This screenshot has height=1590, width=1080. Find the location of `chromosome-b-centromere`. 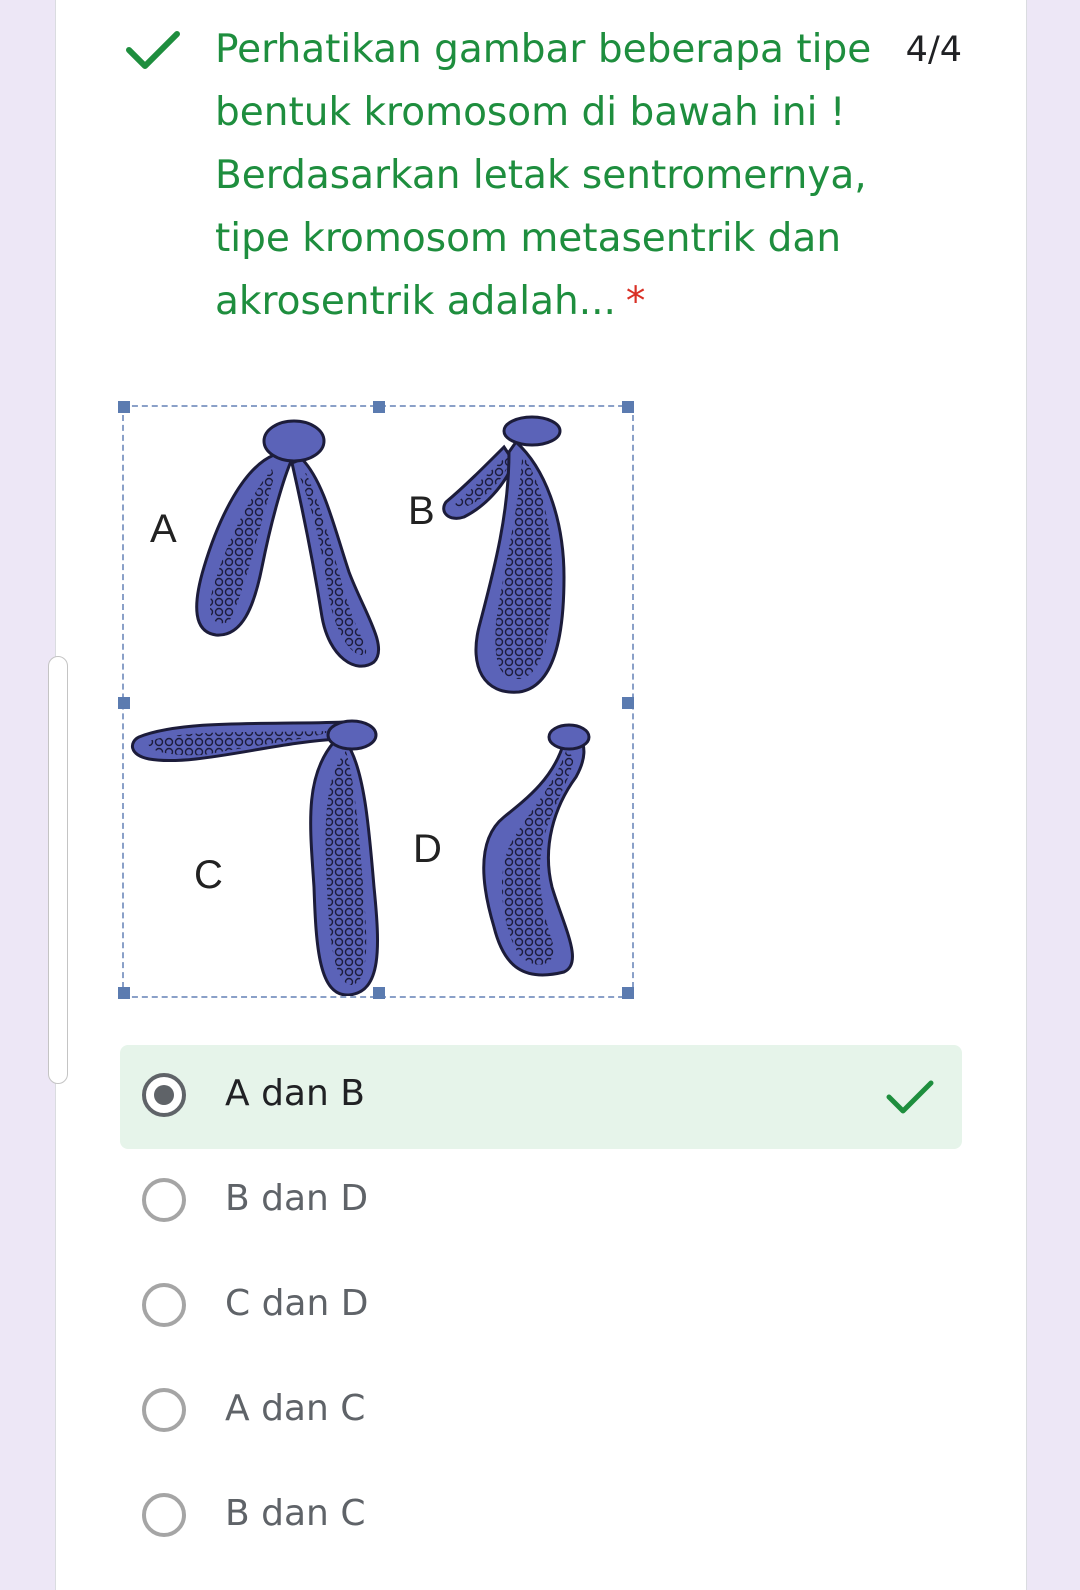

chromosome-b-centromere is located at coordinates (532, 431).